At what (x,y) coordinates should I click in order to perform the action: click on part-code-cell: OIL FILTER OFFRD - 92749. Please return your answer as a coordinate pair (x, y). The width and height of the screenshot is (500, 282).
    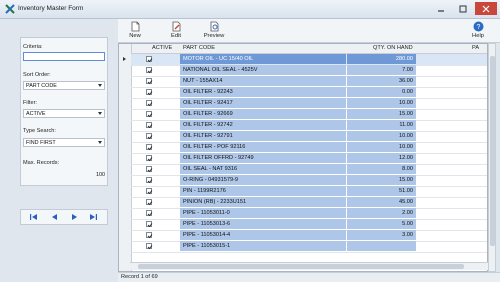
    Looking at the image, I should click on (263, 158).